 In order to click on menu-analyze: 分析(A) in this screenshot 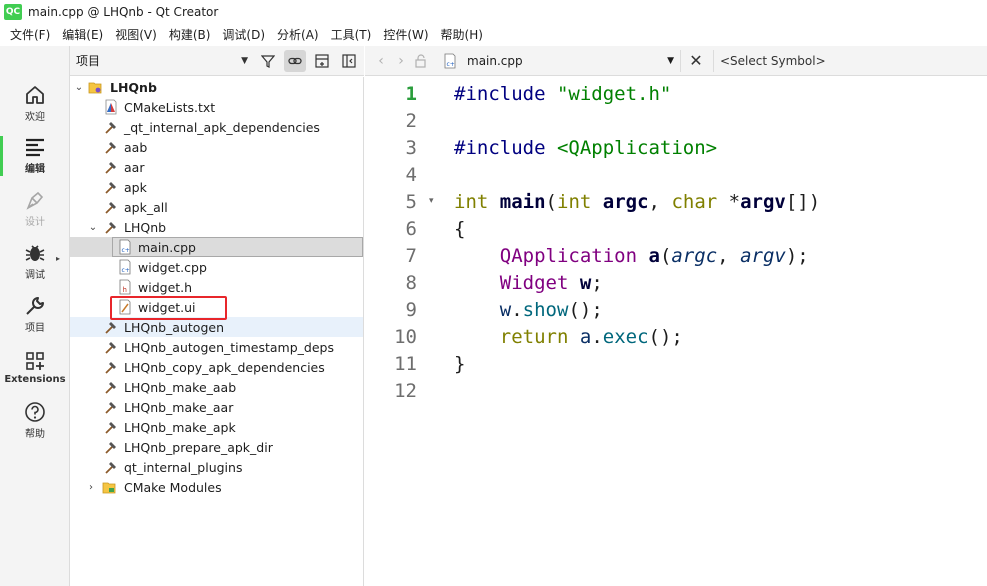, I will do `click(298, 34)`.